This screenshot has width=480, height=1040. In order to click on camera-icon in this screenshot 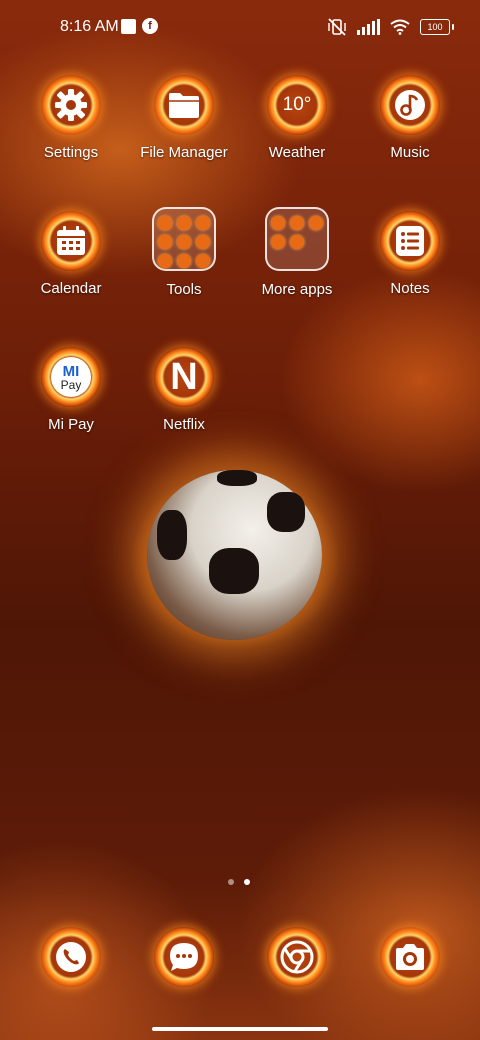, I will do `click(410, 957)`.